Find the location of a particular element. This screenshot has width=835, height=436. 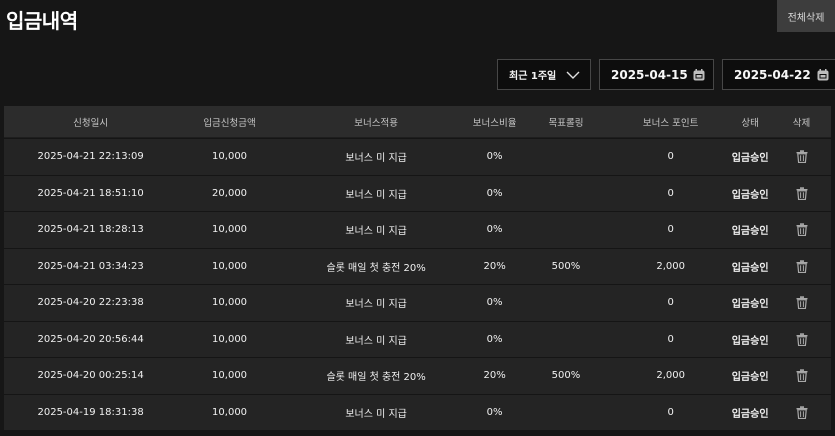

cell-datetime: 2025-04-20 22:23:38 is located at coordinates (90, 303).